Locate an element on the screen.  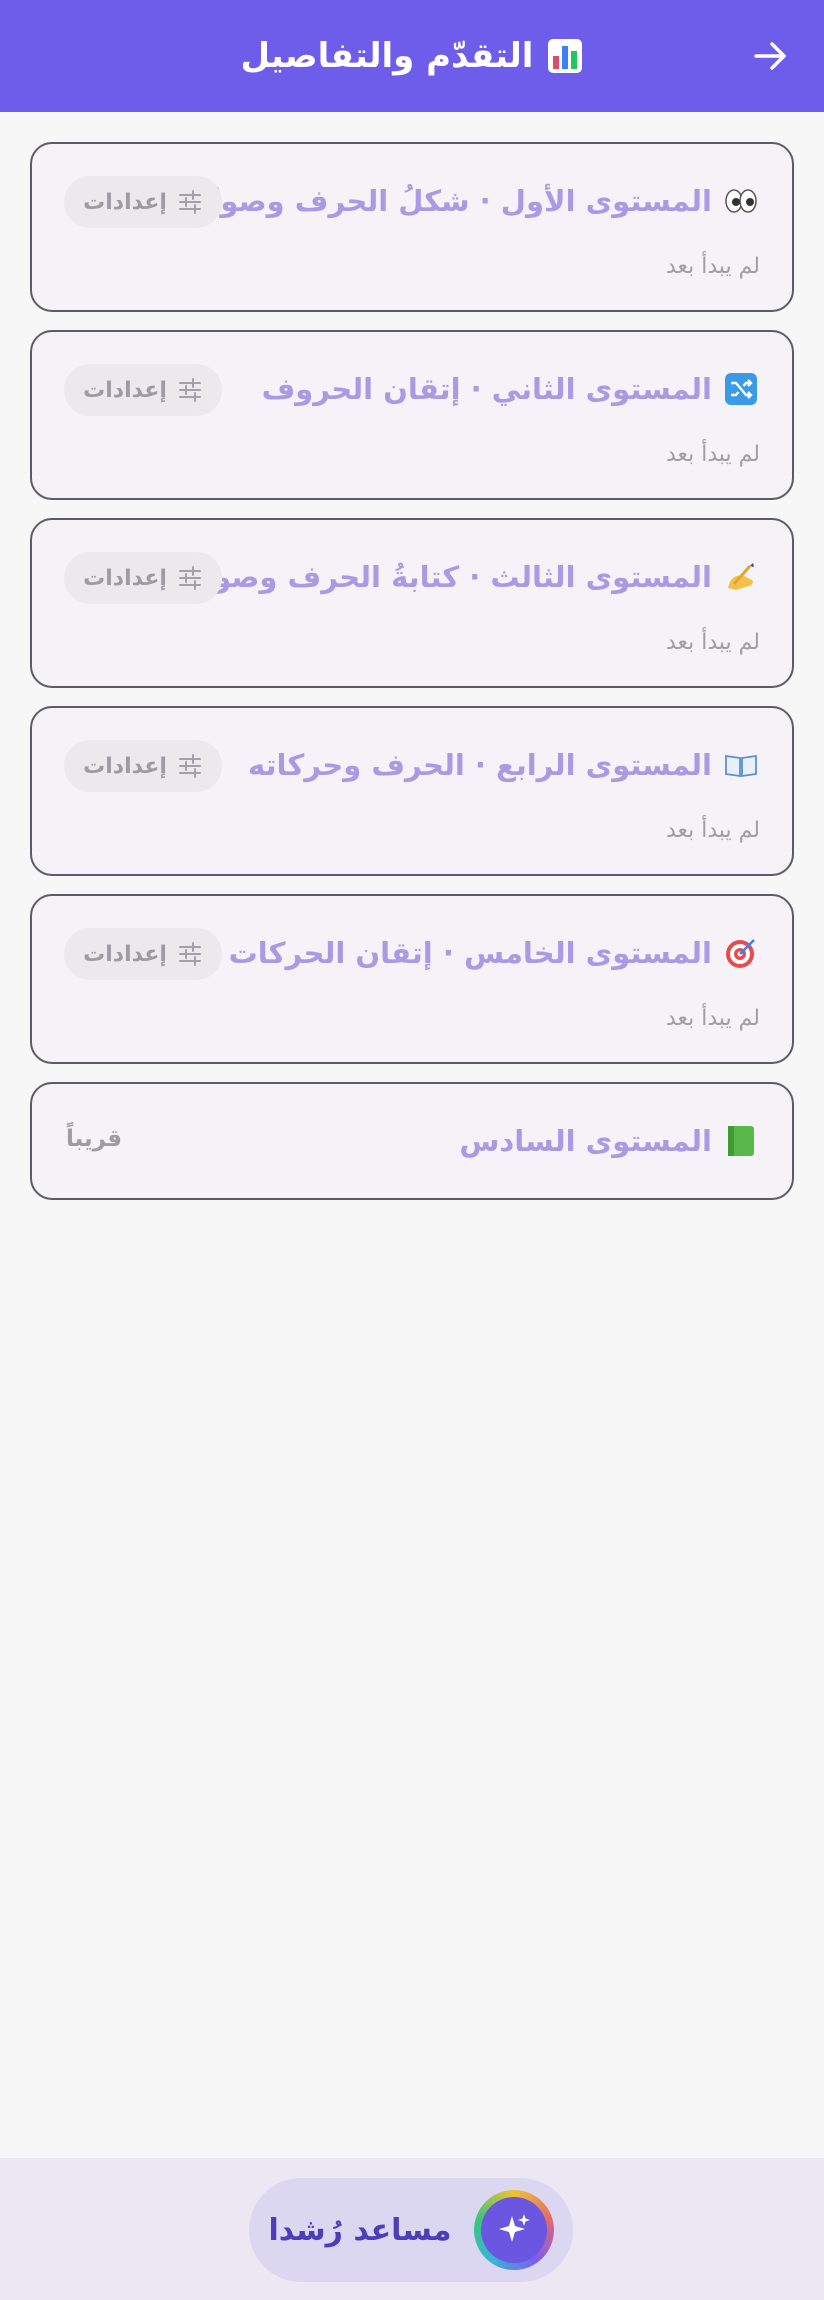
level-title-row: المستوى الثالث · كتابةُ الحرف وصوتُه is located at coordinates (471, 577).